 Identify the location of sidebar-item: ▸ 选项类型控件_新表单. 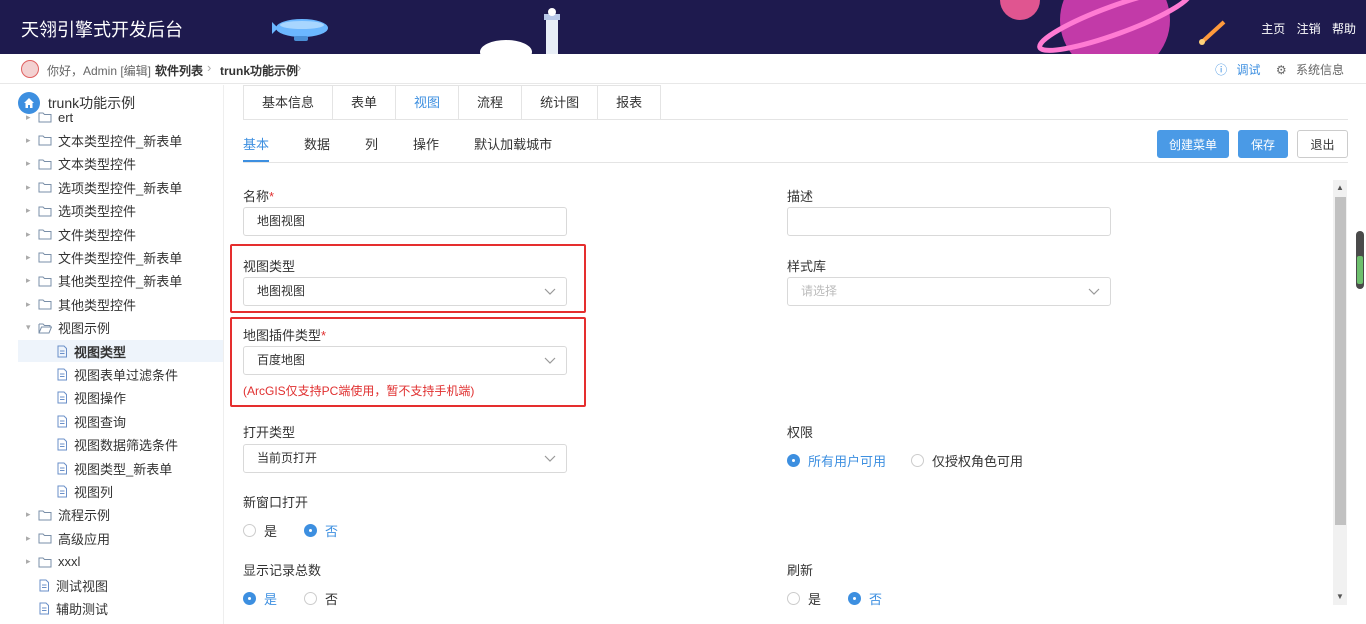
(104, 187).